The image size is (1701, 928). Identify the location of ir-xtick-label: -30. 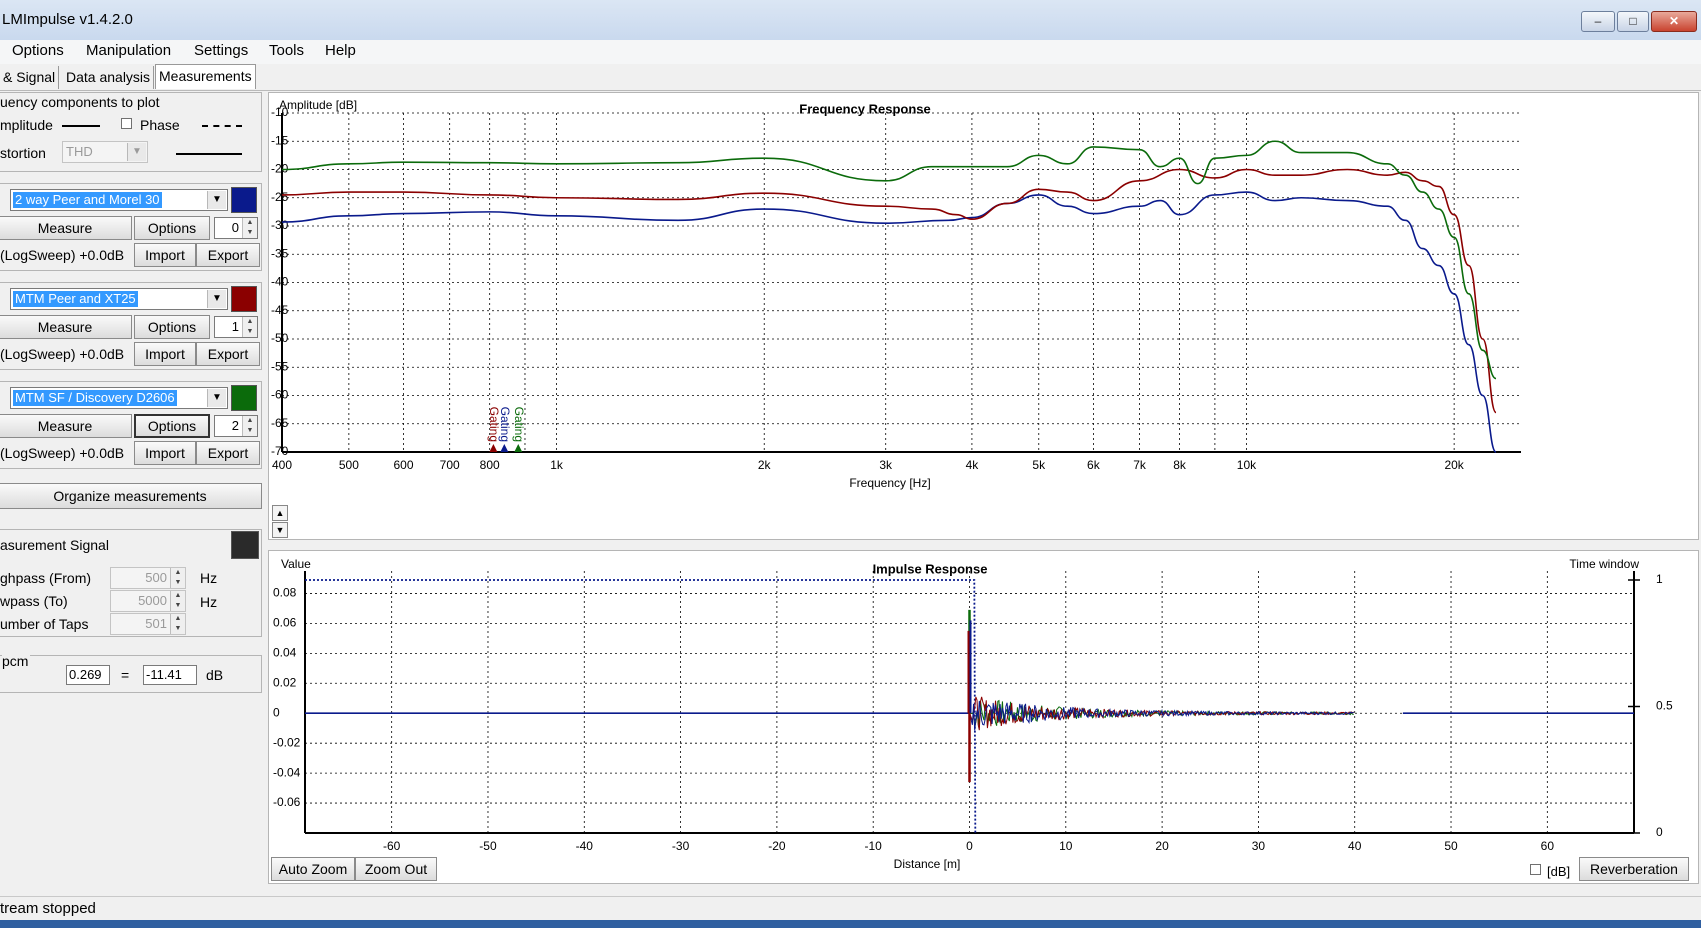
(681, 846).